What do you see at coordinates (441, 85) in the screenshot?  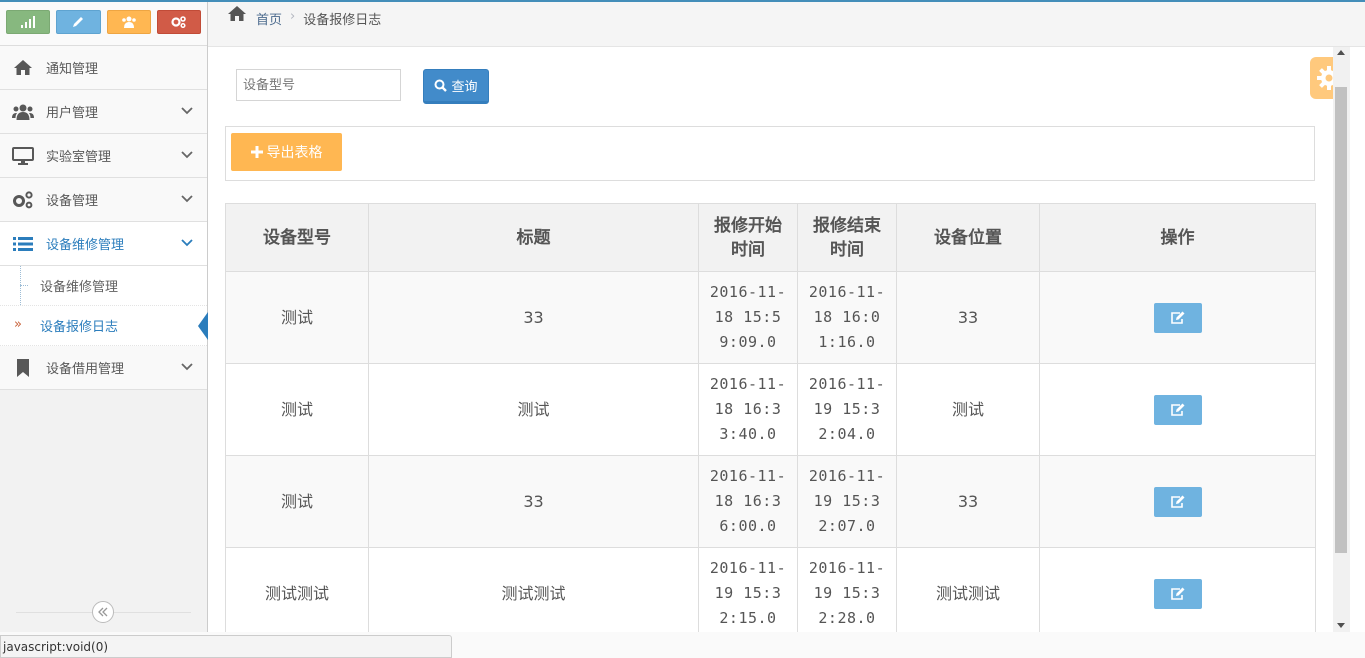 I see `search-icon` at bounding box center [441, 85].